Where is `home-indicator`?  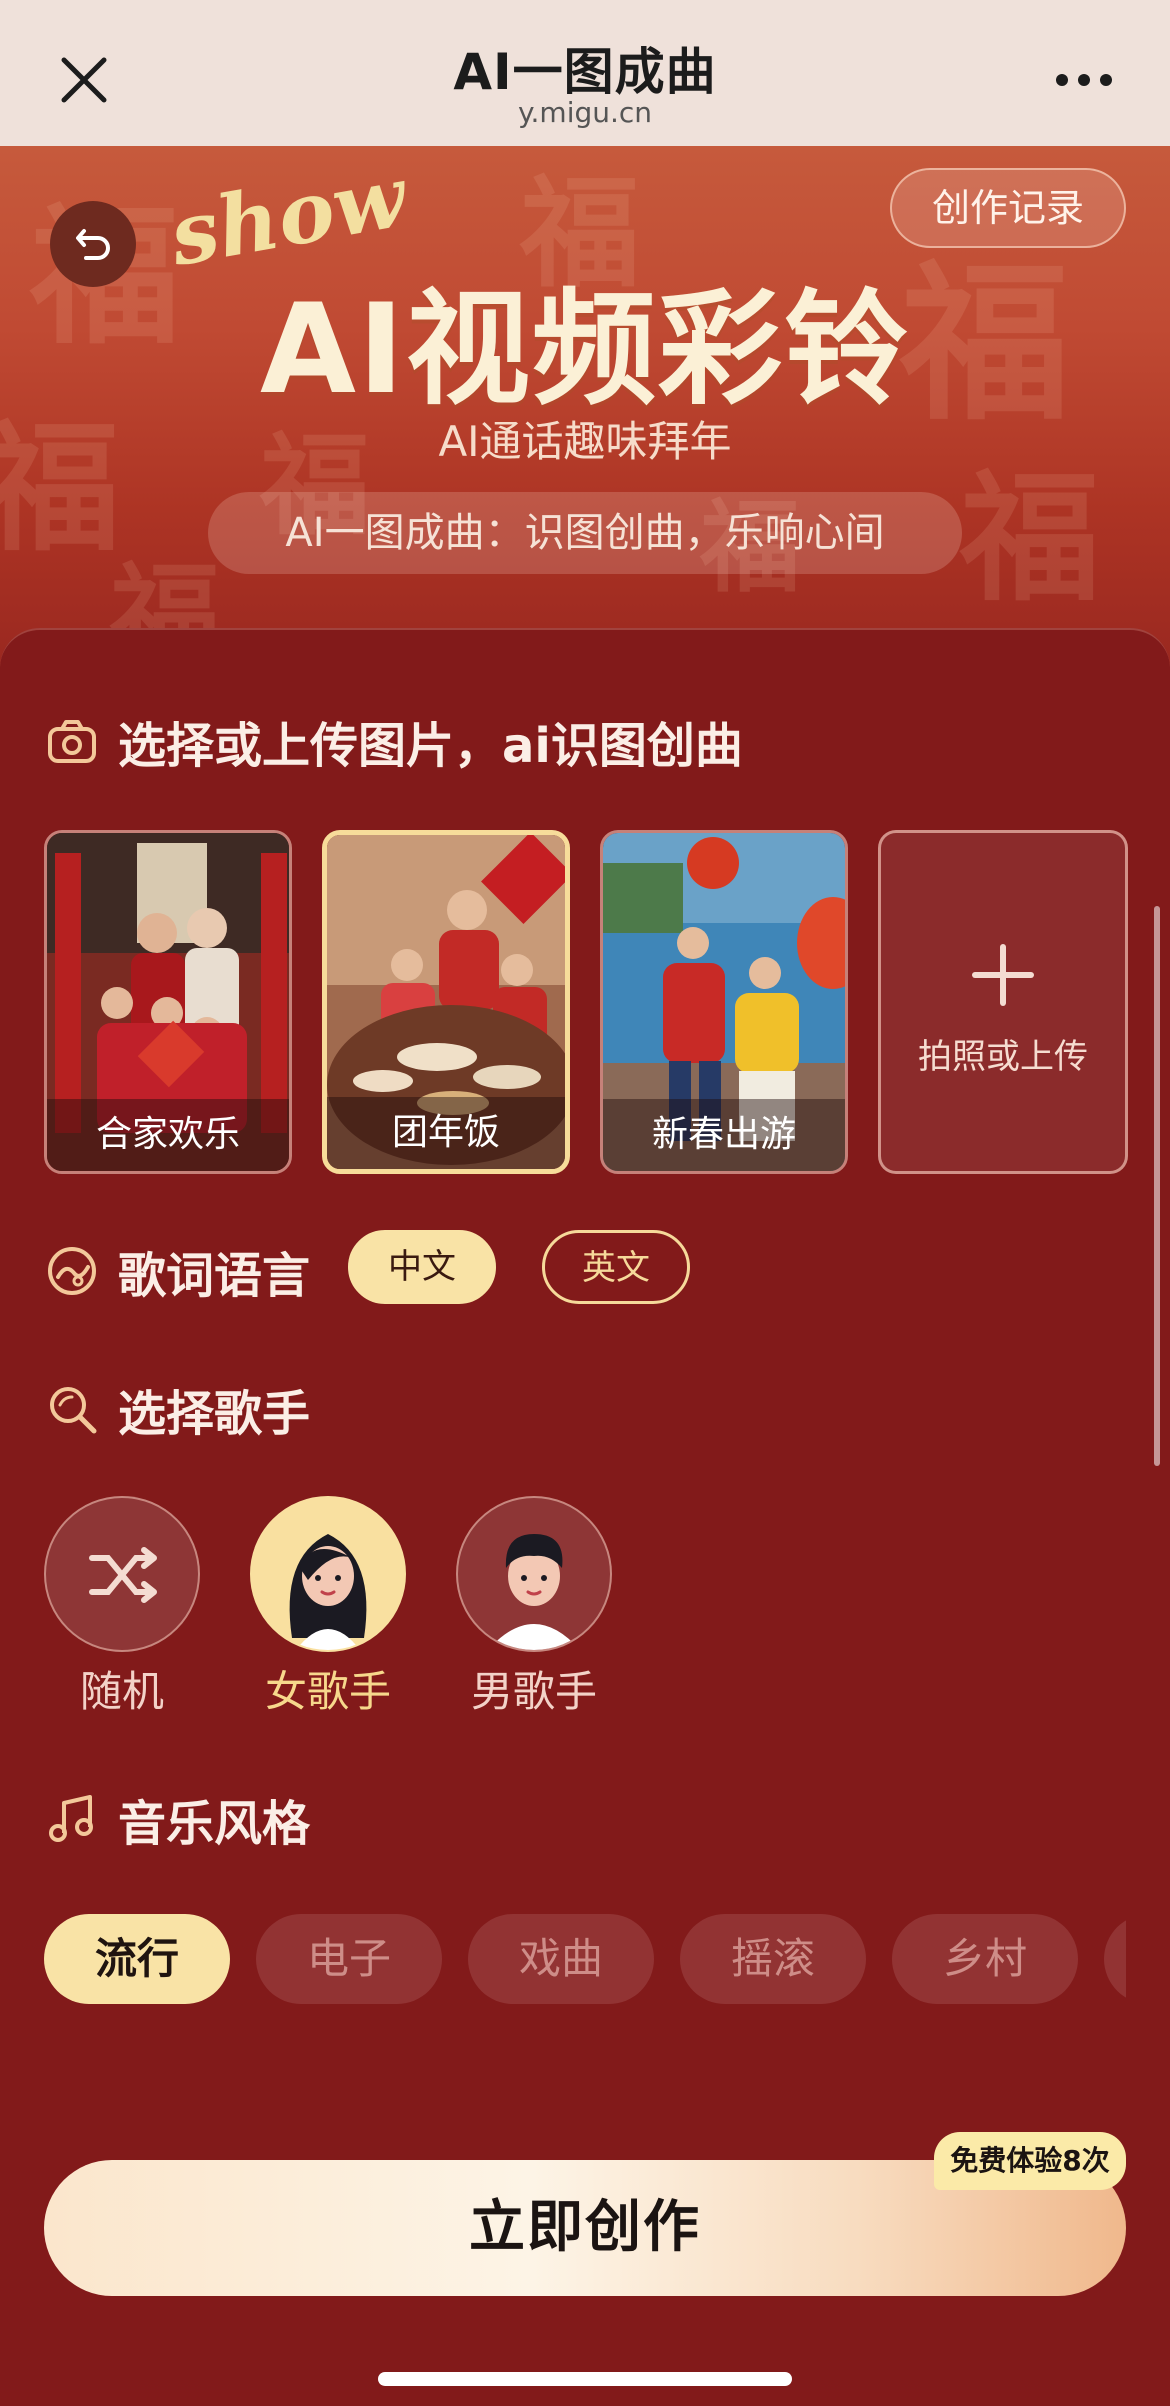
home-indicator is located at coordinates (585, 2379).